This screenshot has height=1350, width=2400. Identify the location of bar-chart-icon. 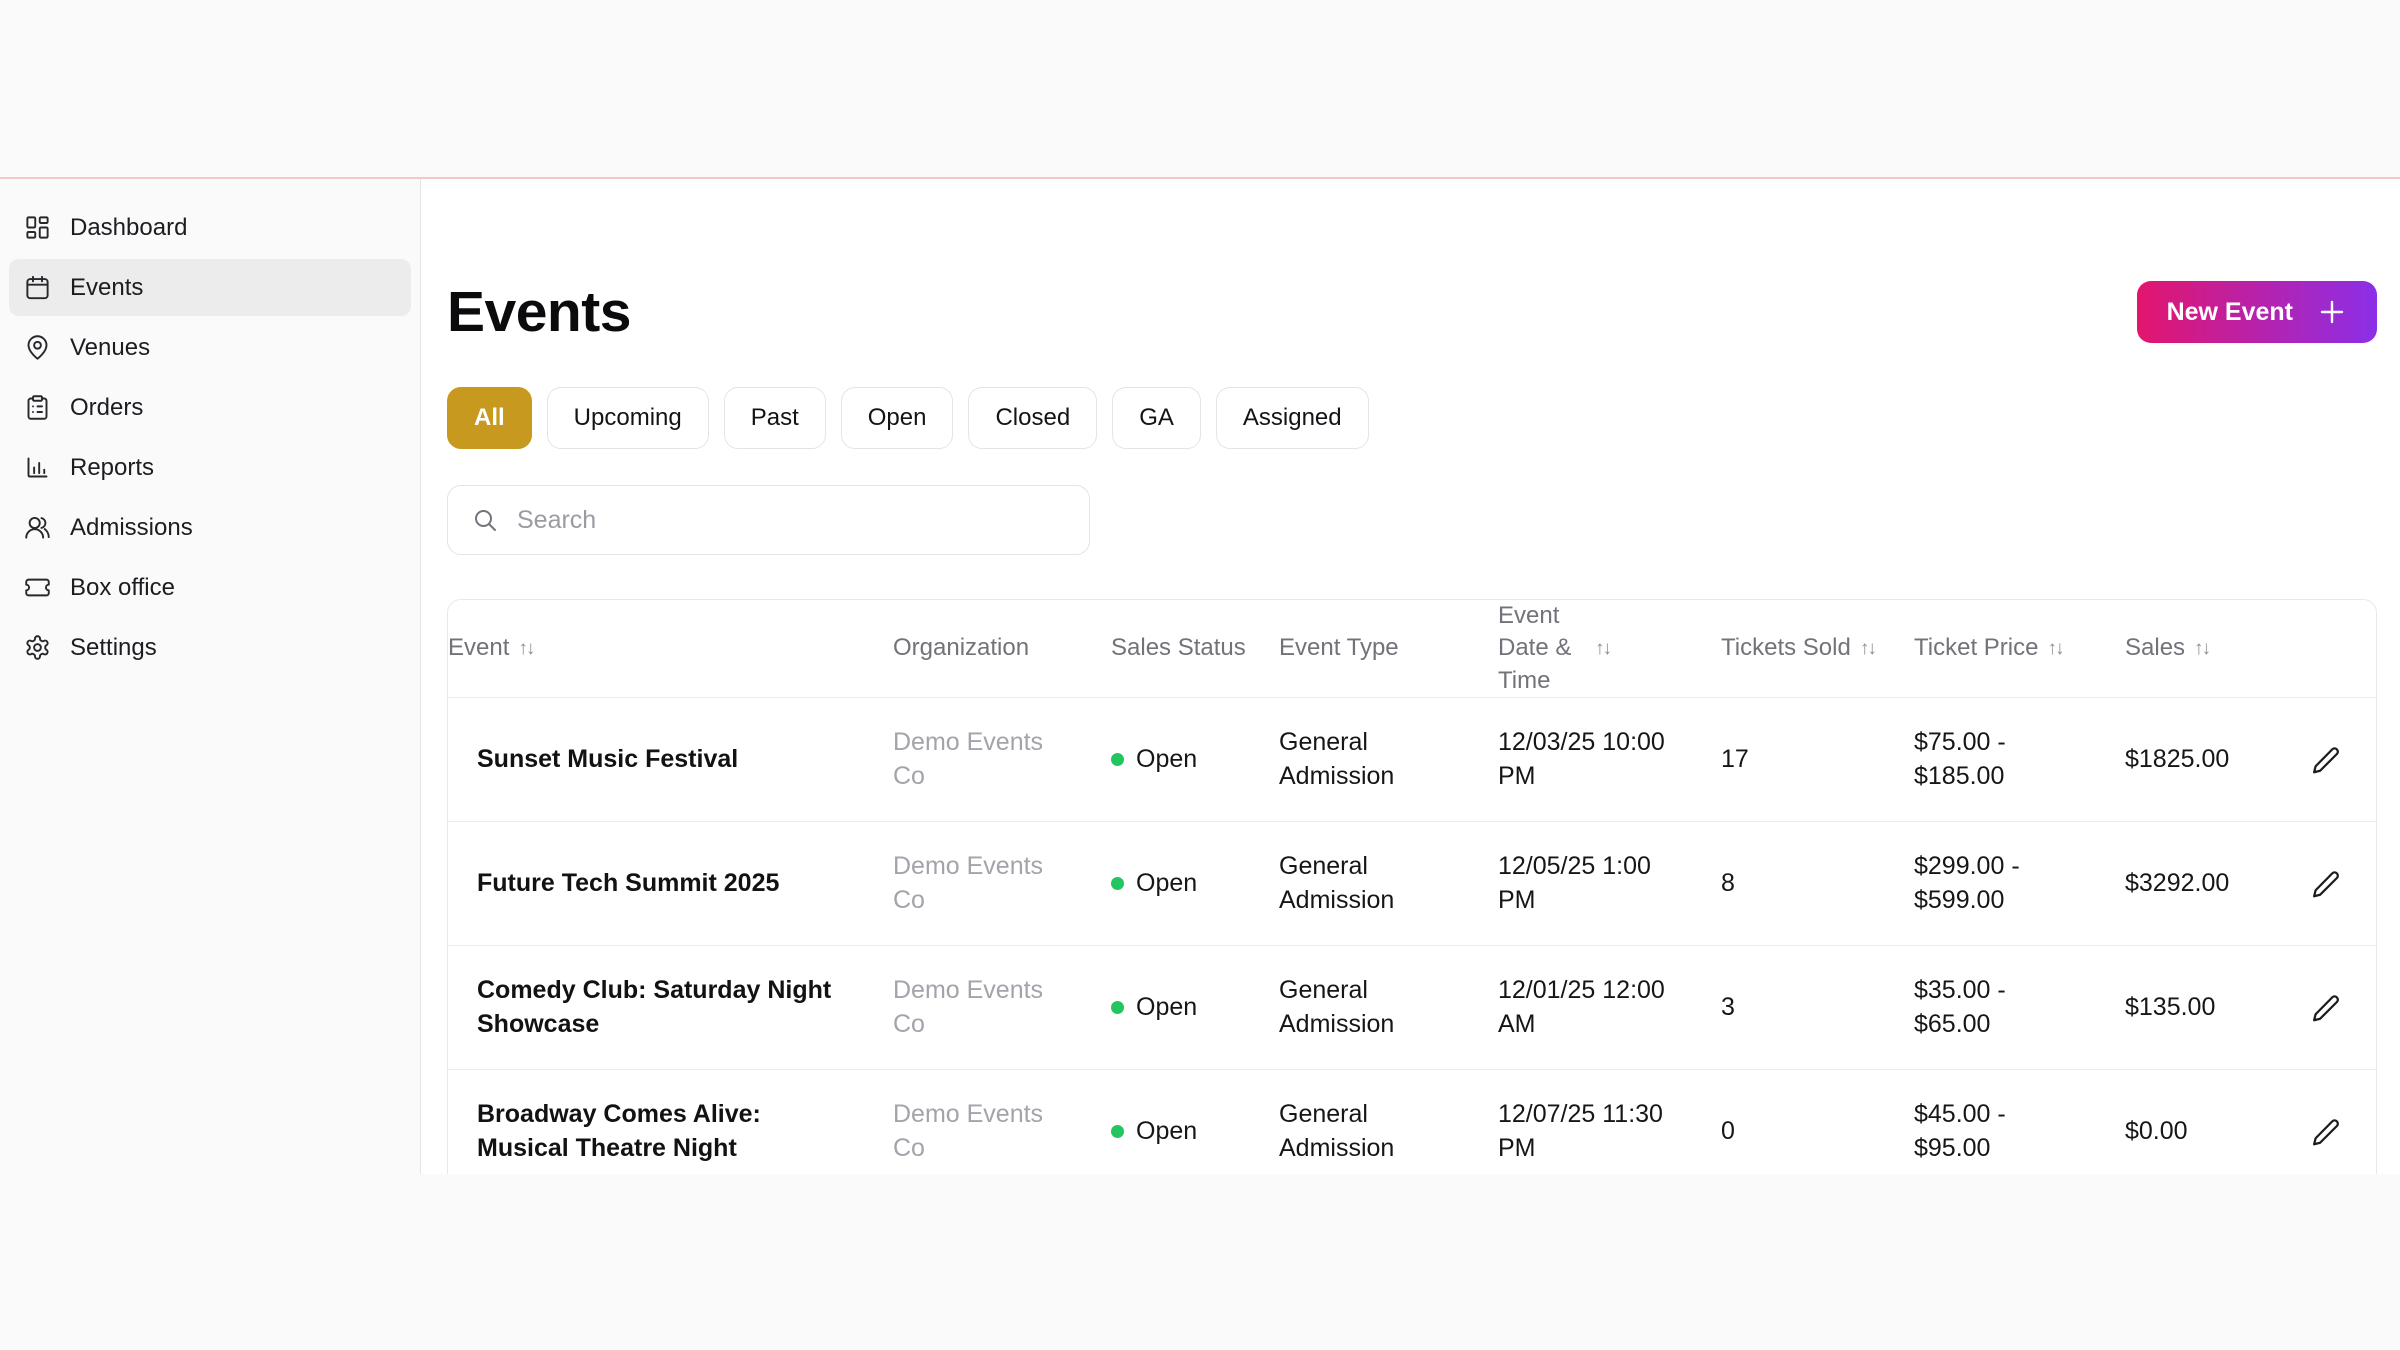
(37, 467).